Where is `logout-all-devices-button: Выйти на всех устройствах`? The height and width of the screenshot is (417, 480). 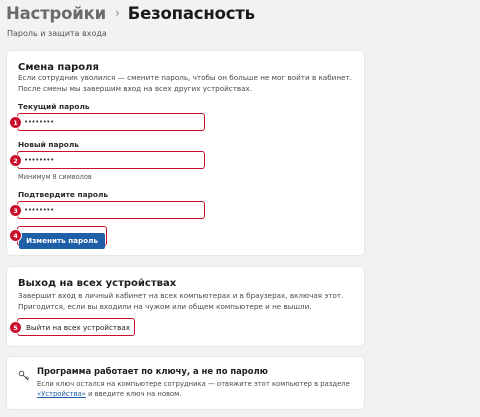
logout-all-devices-button: Выйти на всех устройствах is located at coordinates (76, 327).